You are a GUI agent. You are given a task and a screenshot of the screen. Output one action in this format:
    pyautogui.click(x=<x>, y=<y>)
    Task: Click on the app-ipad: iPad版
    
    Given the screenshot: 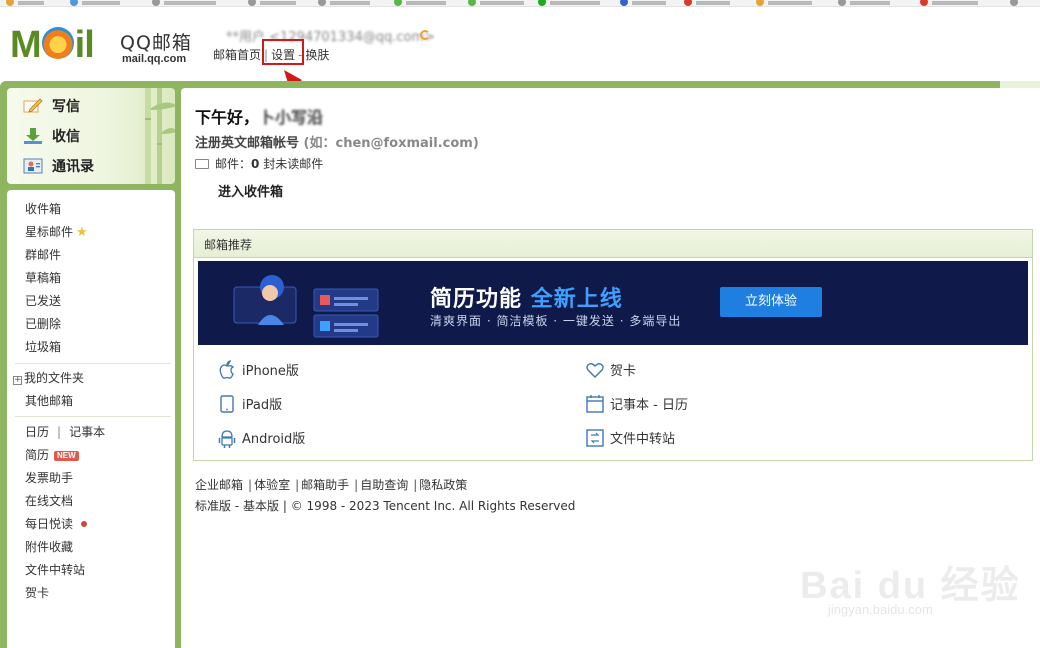 What is the action you would take?
    pyautogui.click(x=250, y=404)
    